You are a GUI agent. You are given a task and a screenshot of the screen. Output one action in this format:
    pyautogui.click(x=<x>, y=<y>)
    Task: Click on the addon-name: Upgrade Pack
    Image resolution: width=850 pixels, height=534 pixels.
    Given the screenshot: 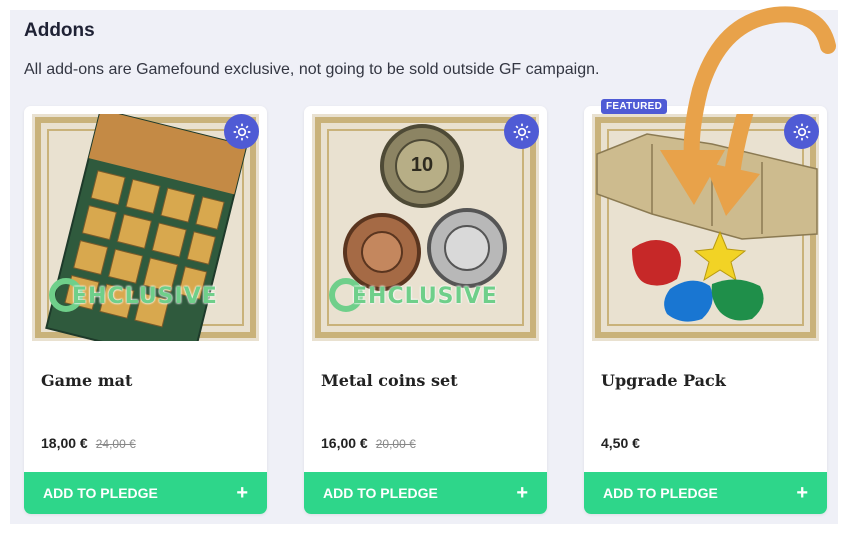 What is the action you would take?
    pyautogui.click(x=663, y=380)
    